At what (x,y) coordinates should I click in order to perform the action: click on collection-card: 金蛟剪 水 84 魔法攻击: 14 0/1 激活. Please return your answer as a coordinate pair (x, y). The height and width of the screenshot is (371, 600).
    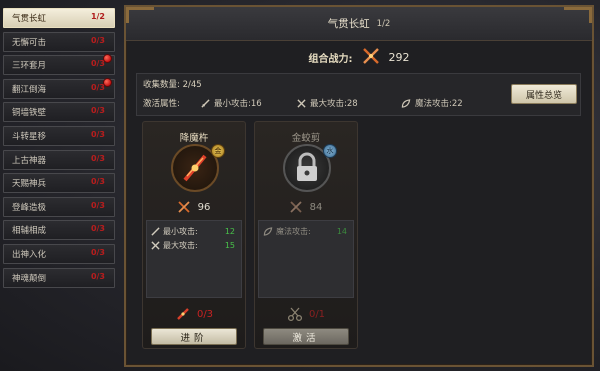
    Looking at the image, I should click on (306, 235).